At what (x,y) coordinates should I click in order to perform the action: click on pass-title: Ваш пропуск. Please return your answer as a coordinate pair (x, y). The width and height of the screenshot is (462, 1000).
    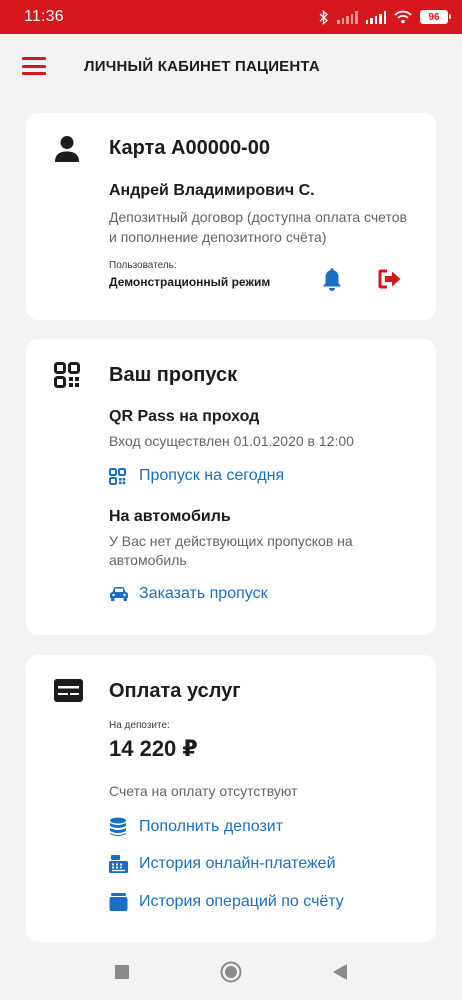
    Looking at the image, I should click on (173, 375).